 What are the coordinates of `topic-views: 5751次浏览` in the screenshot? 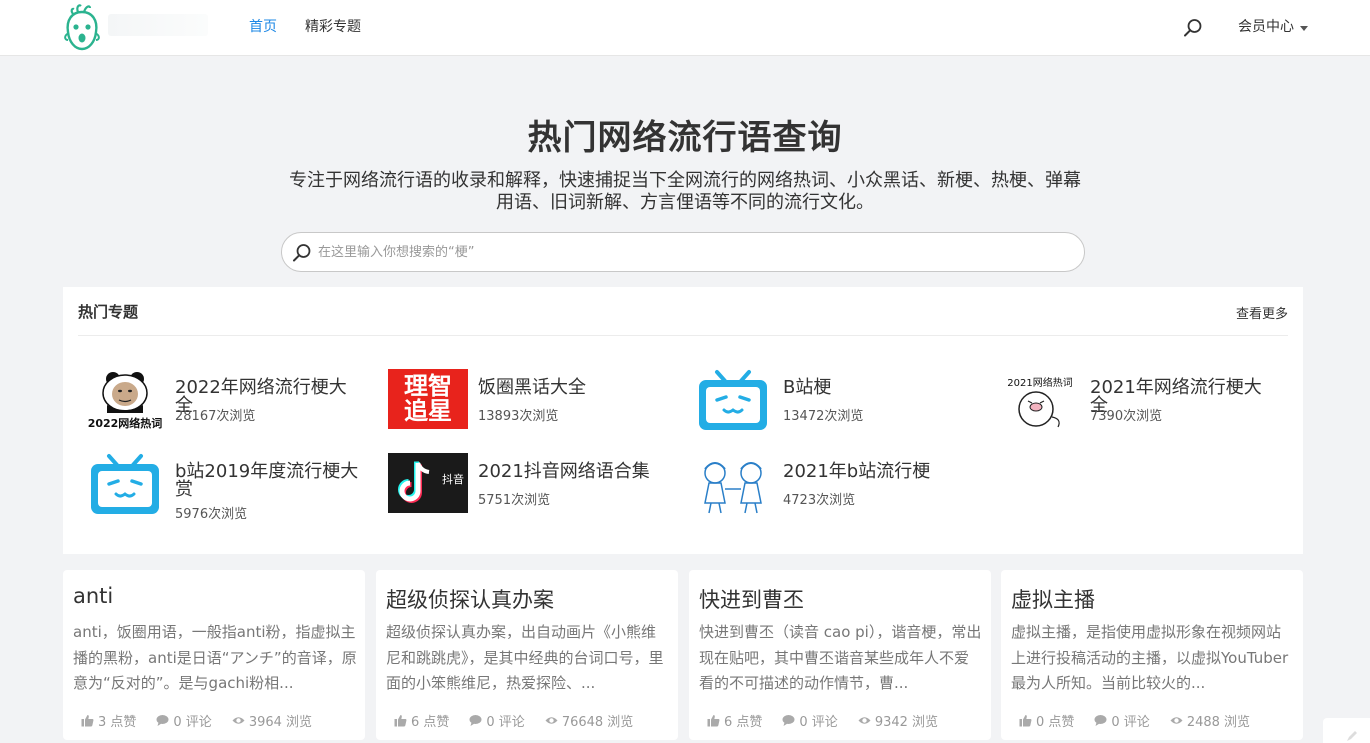 It's located at (514, 500).